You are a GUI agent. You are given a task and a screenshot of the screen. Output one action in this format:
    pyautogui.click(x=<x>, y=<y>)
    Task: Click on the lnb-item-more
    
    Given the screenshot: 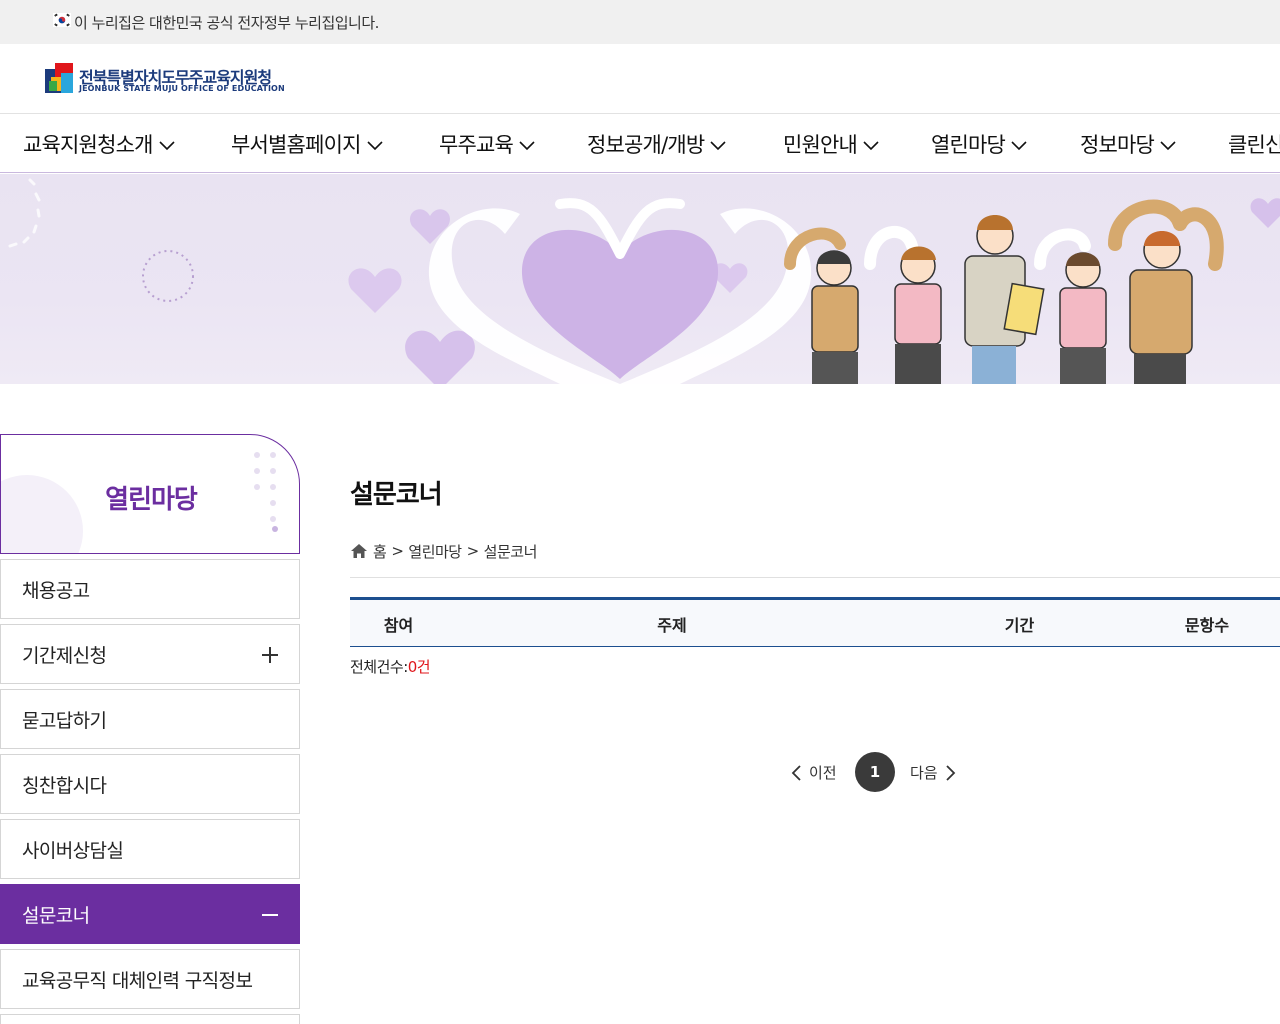 What is the action you would take?
    pyautogui.click(x=150, y=1019)
    